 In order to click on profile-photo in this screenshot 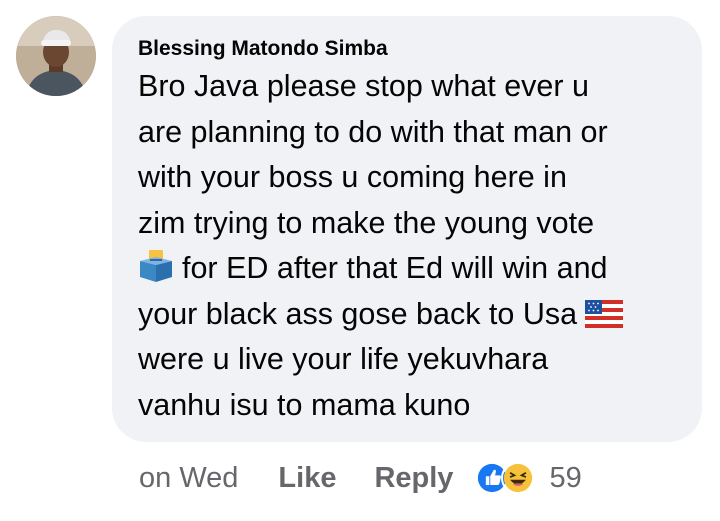, I will do `click(56, 56)`.